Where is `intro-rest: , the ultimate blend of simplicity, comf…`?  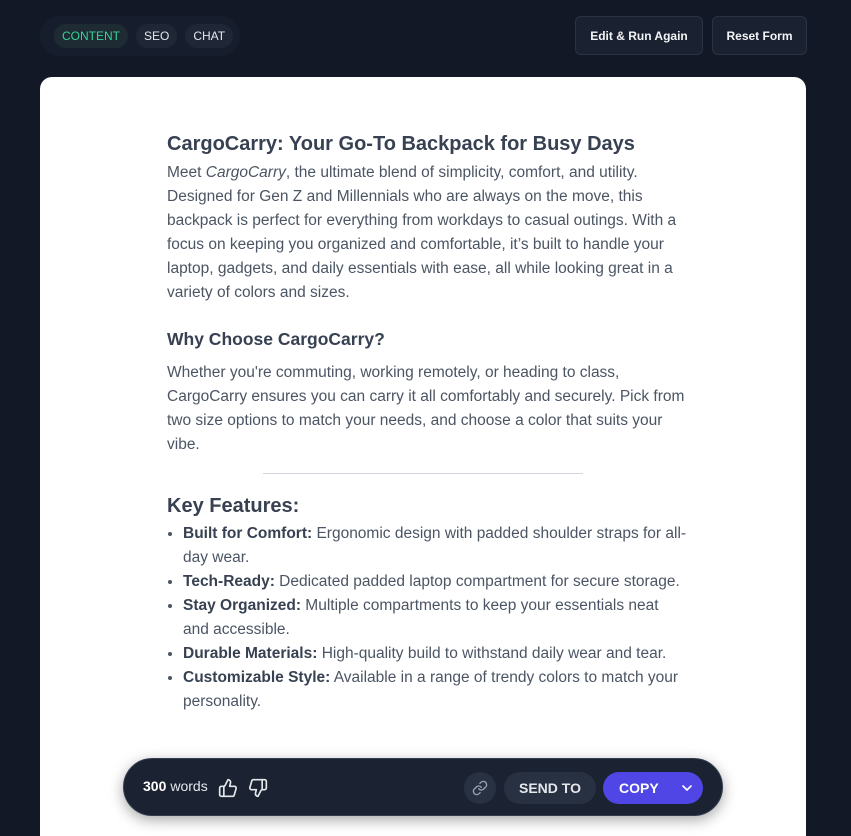
intro-rest: , the ultimate blend of simplicity, comf… is located at coordinates (422, 232).